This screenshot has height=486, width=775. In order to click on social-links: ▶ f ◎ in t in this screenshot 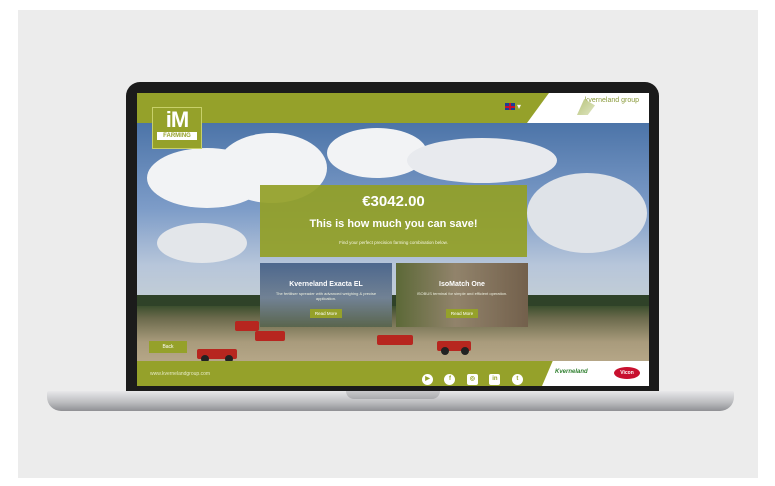, I will do `click(476, 376)`.